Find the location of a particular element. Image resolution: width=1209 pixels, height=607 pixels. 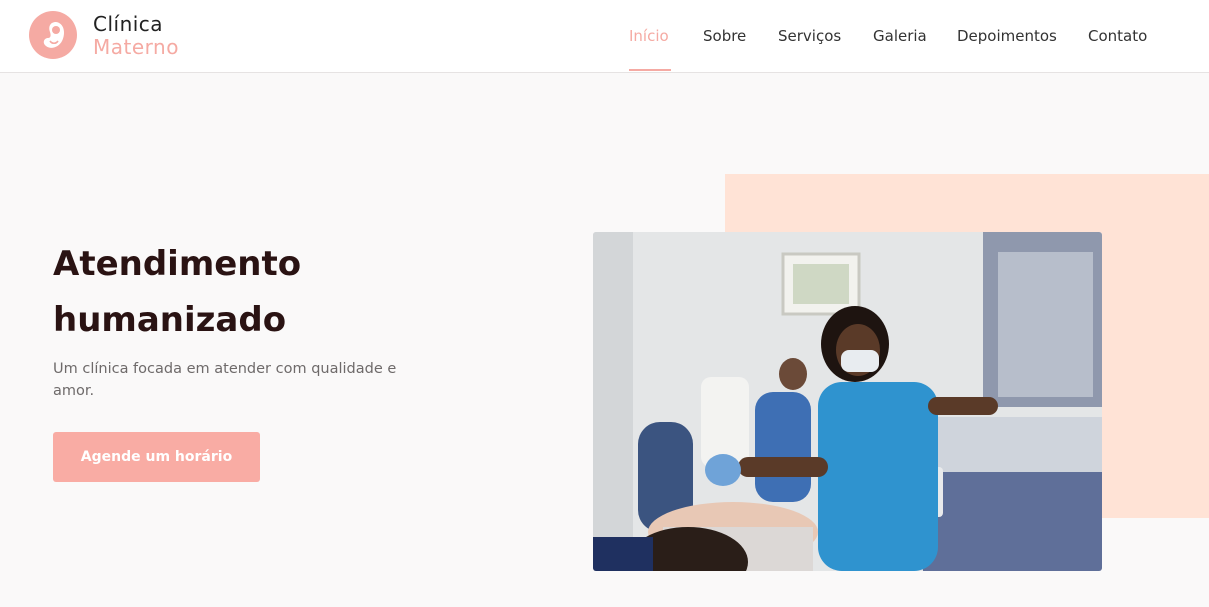

hero-title-line1: Atendimento is located at coordinates (177, 264).